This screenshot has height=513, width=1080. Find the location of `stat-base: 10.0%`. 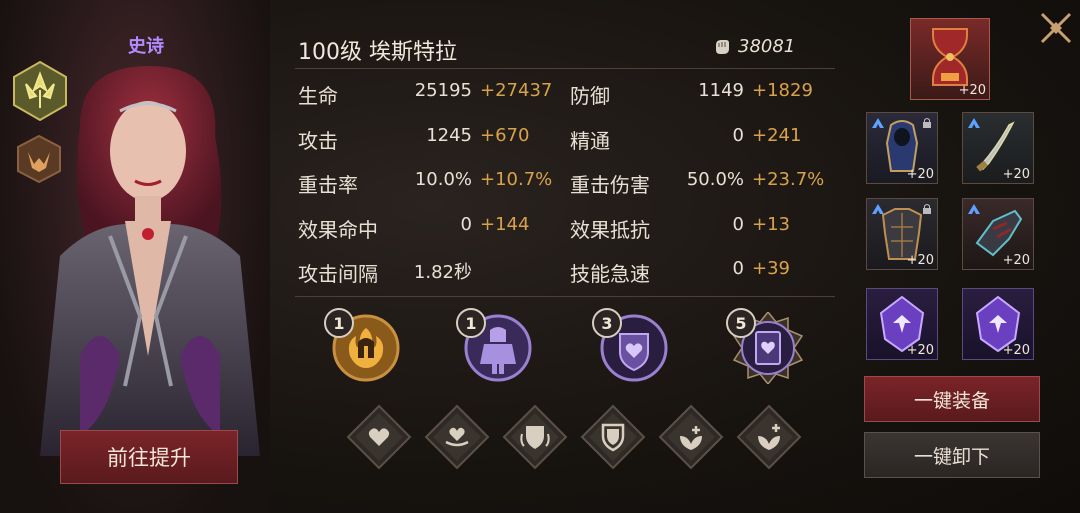

stat-base: 10.0% is located at coordinates (443, 179).